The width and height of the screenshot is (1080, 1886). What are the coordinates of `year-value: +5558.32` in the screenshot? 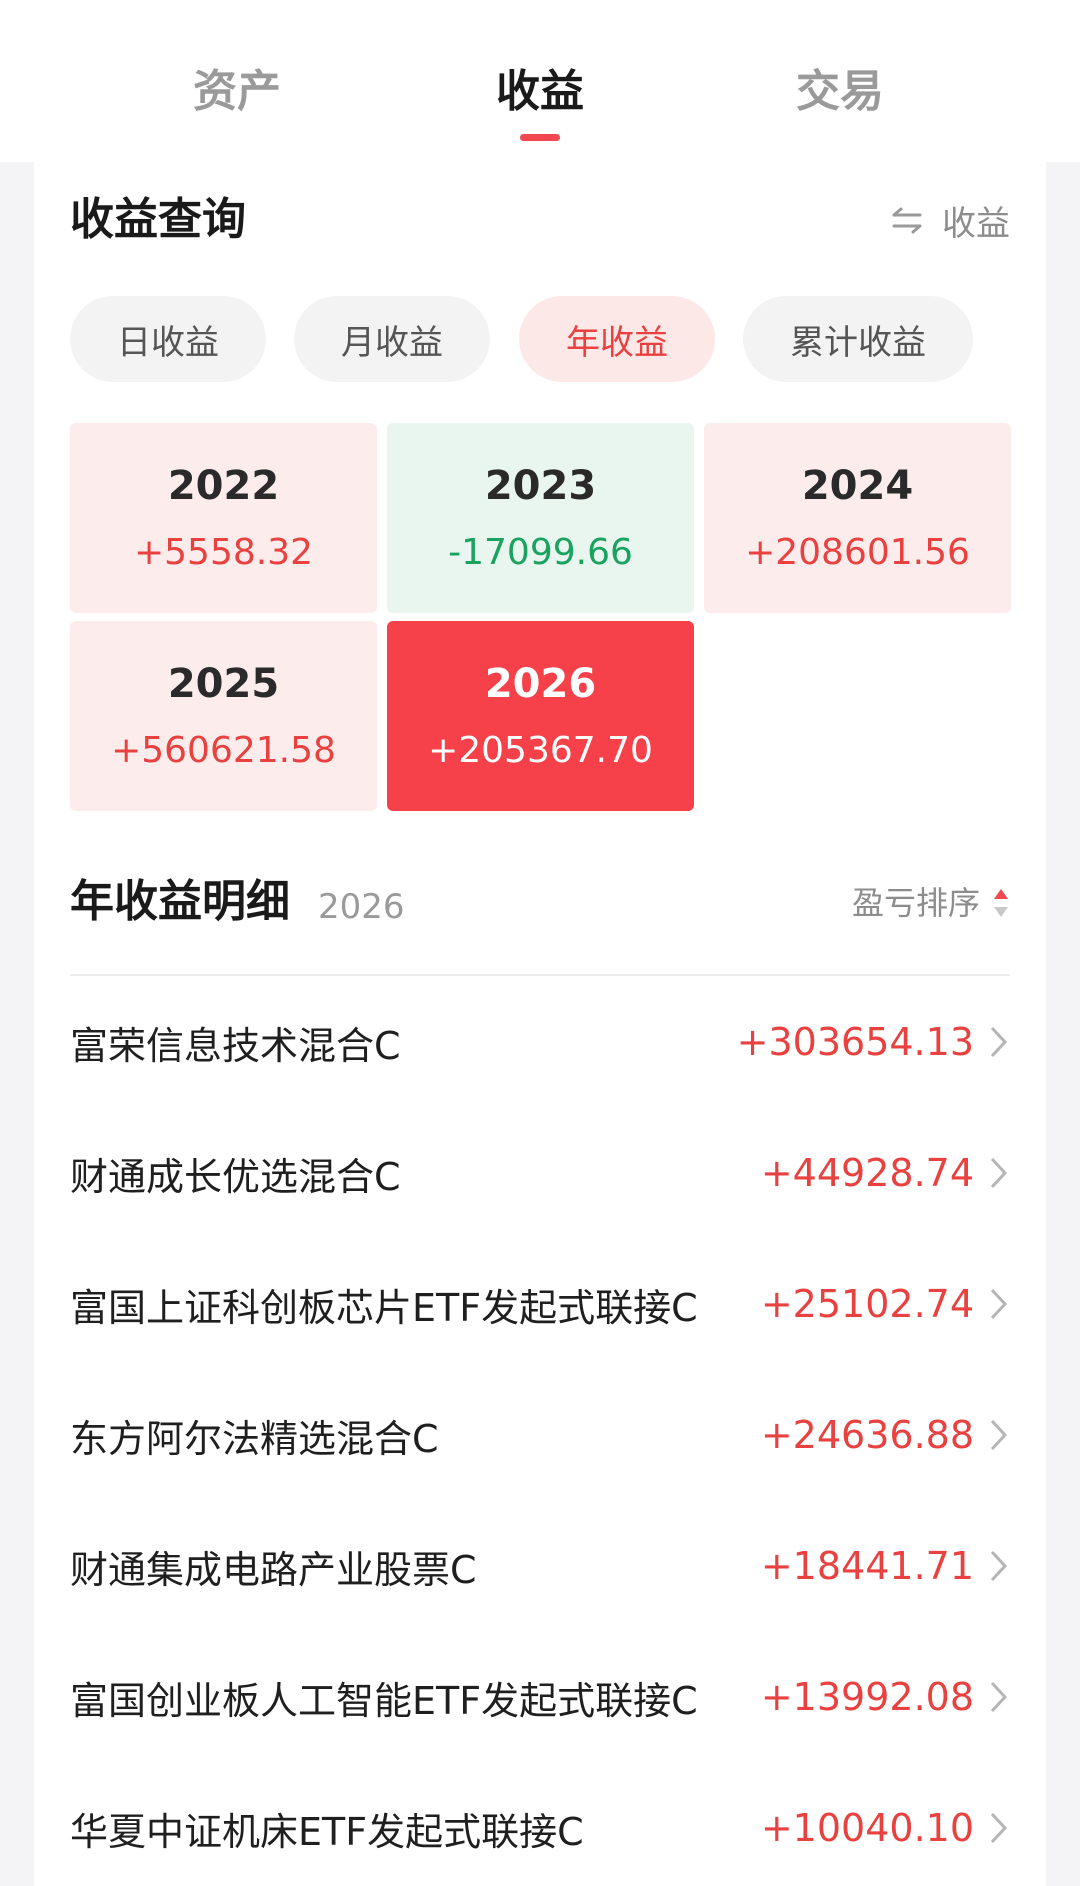 It's located at (223, 552).